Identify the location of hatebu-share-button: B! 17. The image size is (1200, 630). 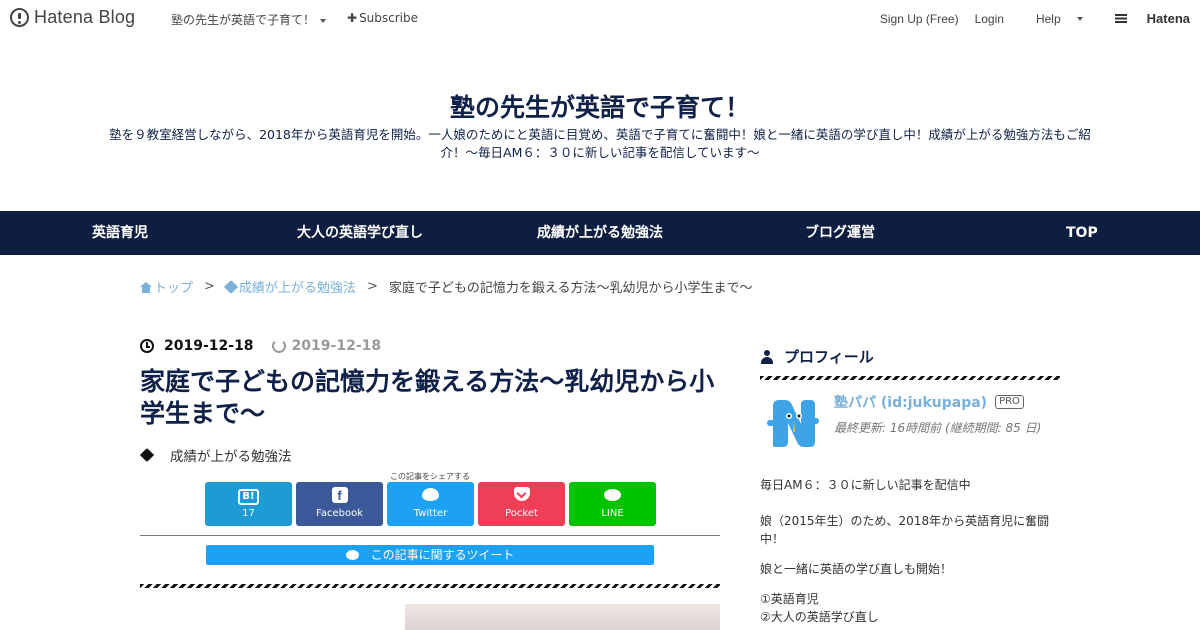
(248, 504).